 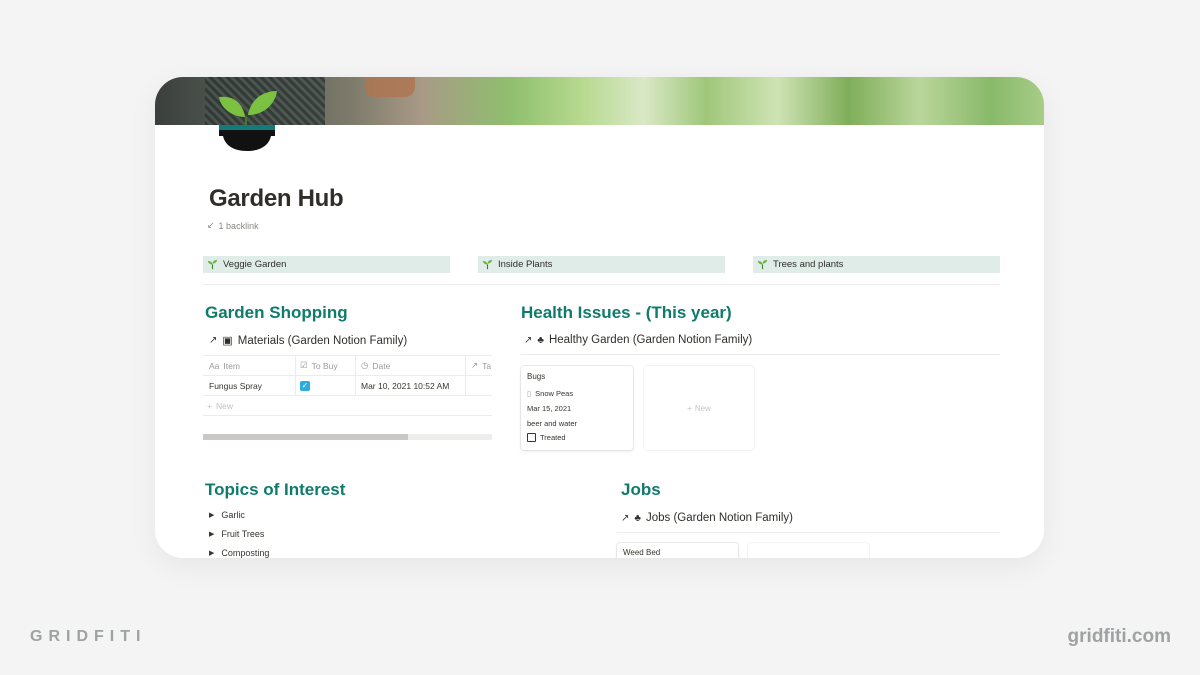 I want to click on card-plant-property: ▯ Snow Peas, so click(x=550, y=393).